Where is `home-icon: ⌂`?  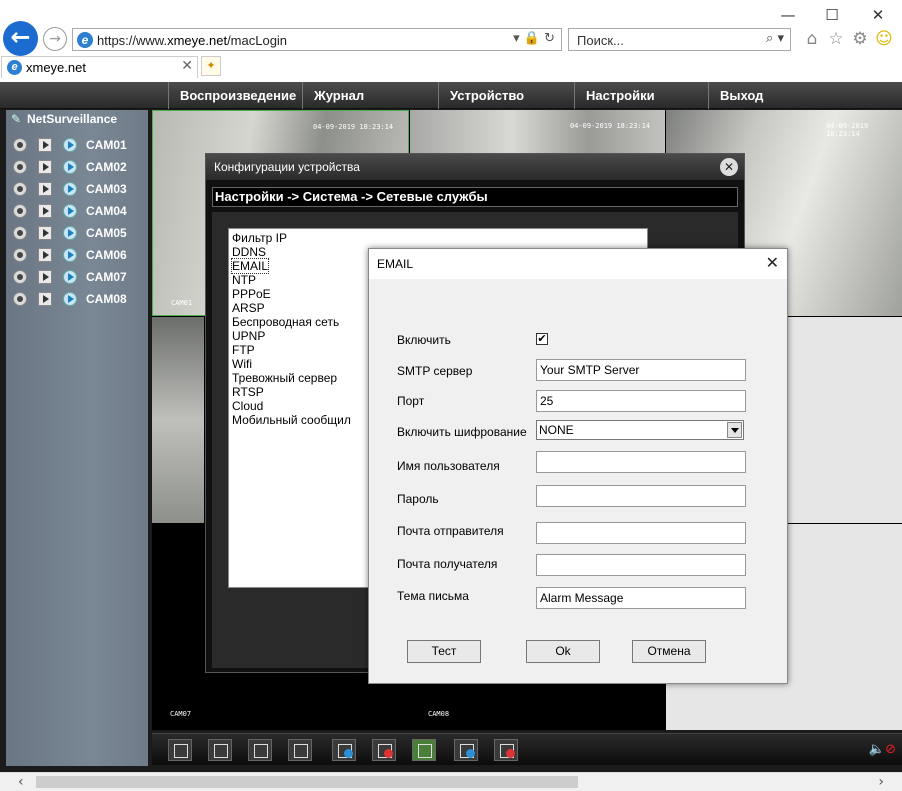 home-icon: ⌂ is located at coordinates (812, 39).